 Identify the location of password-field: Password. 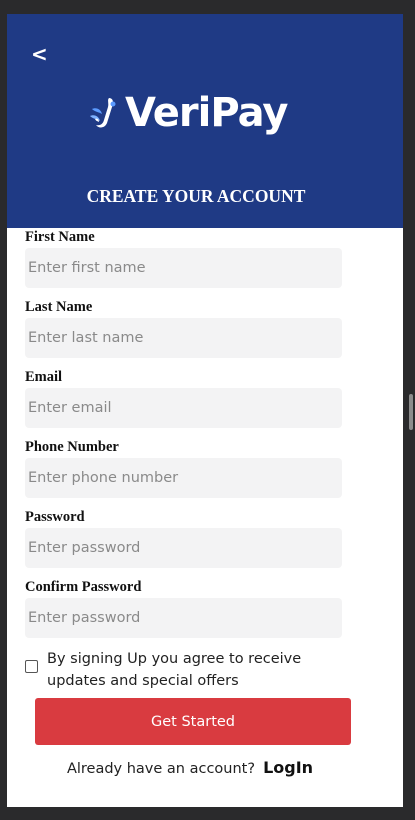
(205, 538).